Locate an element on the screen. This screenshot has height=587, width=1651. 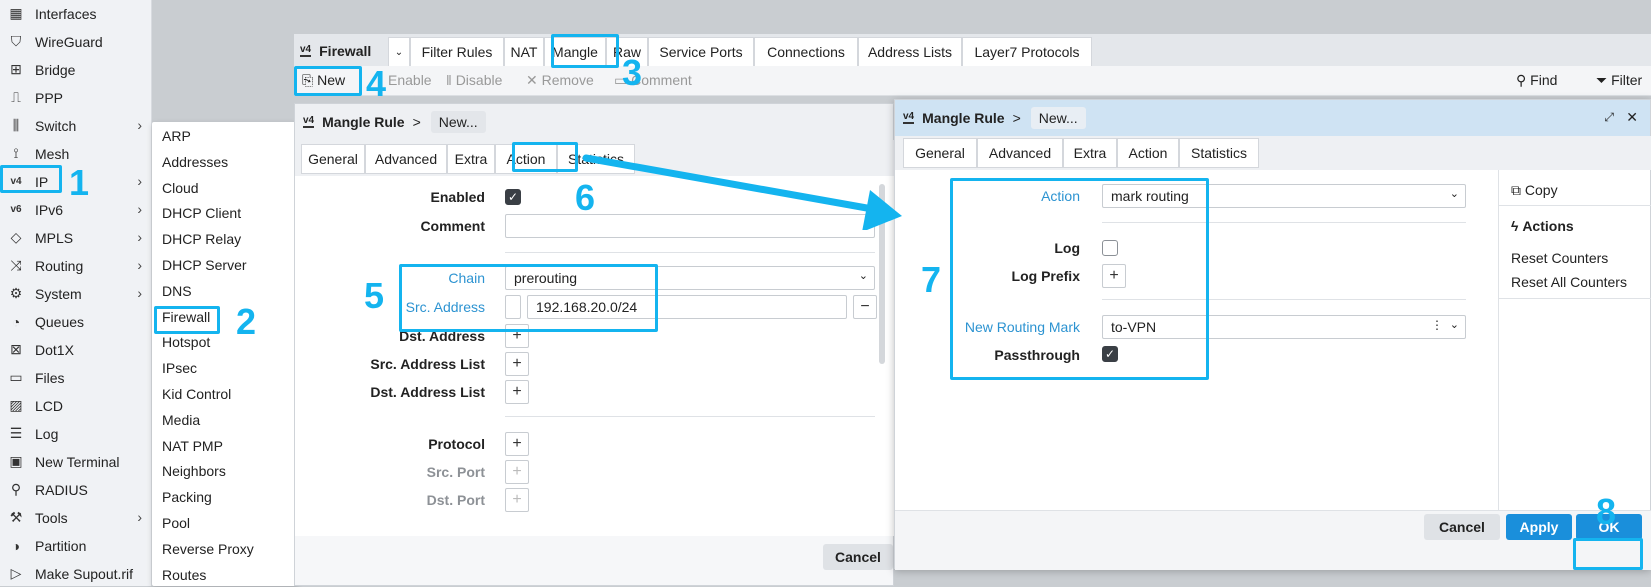
sidebar-item-wireguard: ⛉ WireGuard is located at coordinates (76, 41).